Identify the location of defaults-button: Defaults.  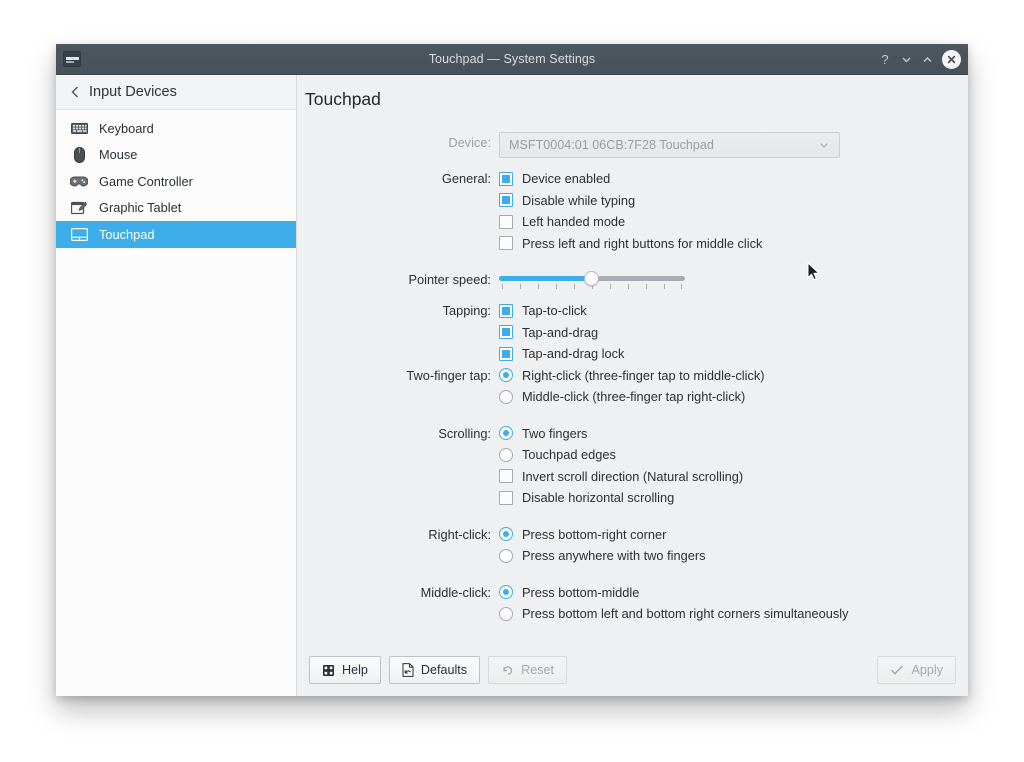
(434, 670).